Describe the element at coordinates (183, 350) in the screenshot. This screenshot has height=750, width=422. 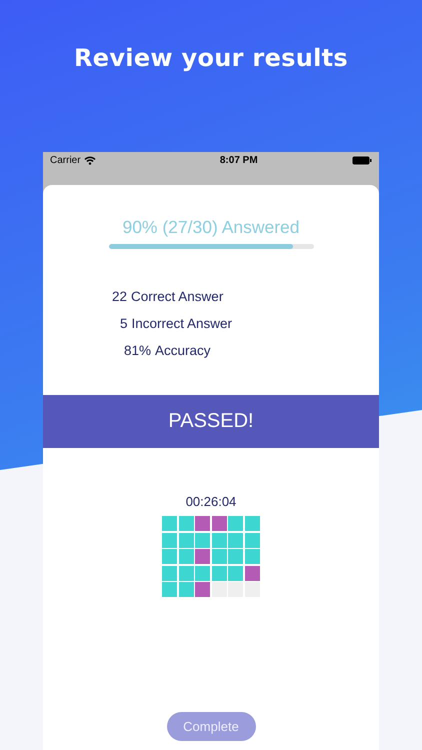
I see `stat-label: Accuracy` at that location.